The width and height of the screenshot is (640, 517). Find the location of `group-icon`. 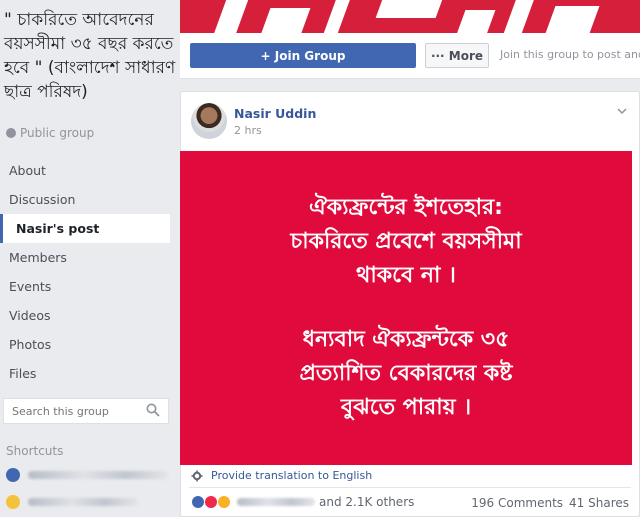

group-icon is located at coordinates (13, 475).